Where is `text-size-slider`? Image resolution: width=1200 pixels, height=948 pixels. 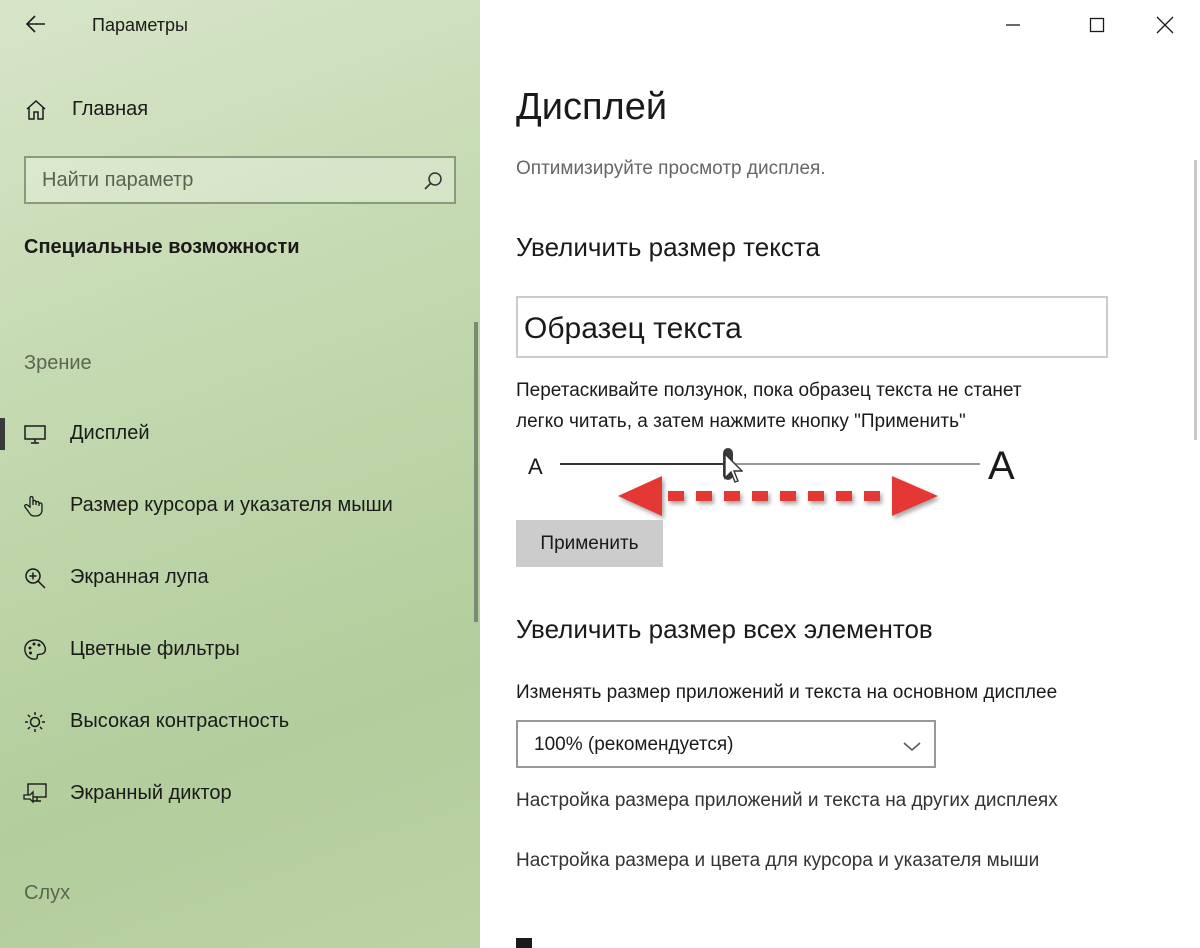
text-size-slider is located at coordinates (770, 464).